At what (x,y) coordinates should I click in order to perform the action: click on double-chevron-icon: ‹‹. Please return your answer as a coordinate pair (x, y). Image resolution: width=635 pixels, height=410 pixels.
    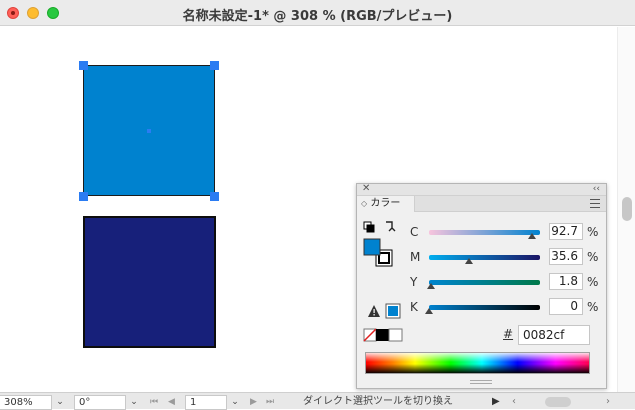
    Looking at the image, I should click on (596, 189).